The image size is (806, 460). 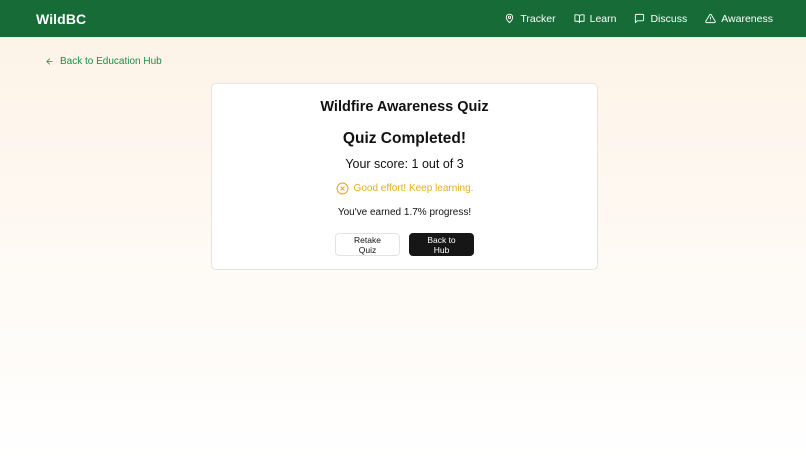 I want to click on quiz-title: Wildfire Awareness Quiz, so click(x=404, y=107).